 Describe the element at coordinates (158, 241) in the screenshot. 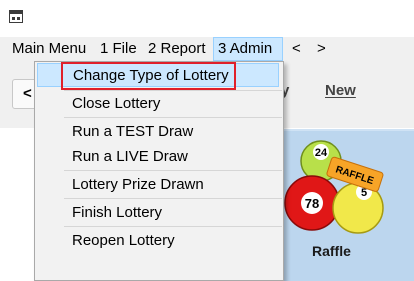

I see `menu-item-reopen-lottery: Reopen Lottery` at that location.